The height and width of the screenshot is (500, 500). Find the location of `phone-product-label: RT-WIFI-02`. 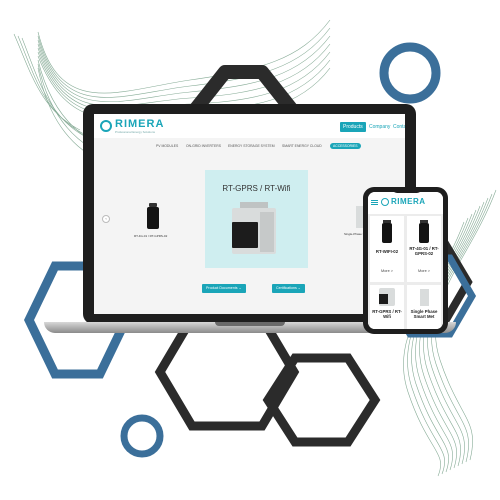

phone-product-label: RT-WIFI-02 is located at coordinates (387, 251).